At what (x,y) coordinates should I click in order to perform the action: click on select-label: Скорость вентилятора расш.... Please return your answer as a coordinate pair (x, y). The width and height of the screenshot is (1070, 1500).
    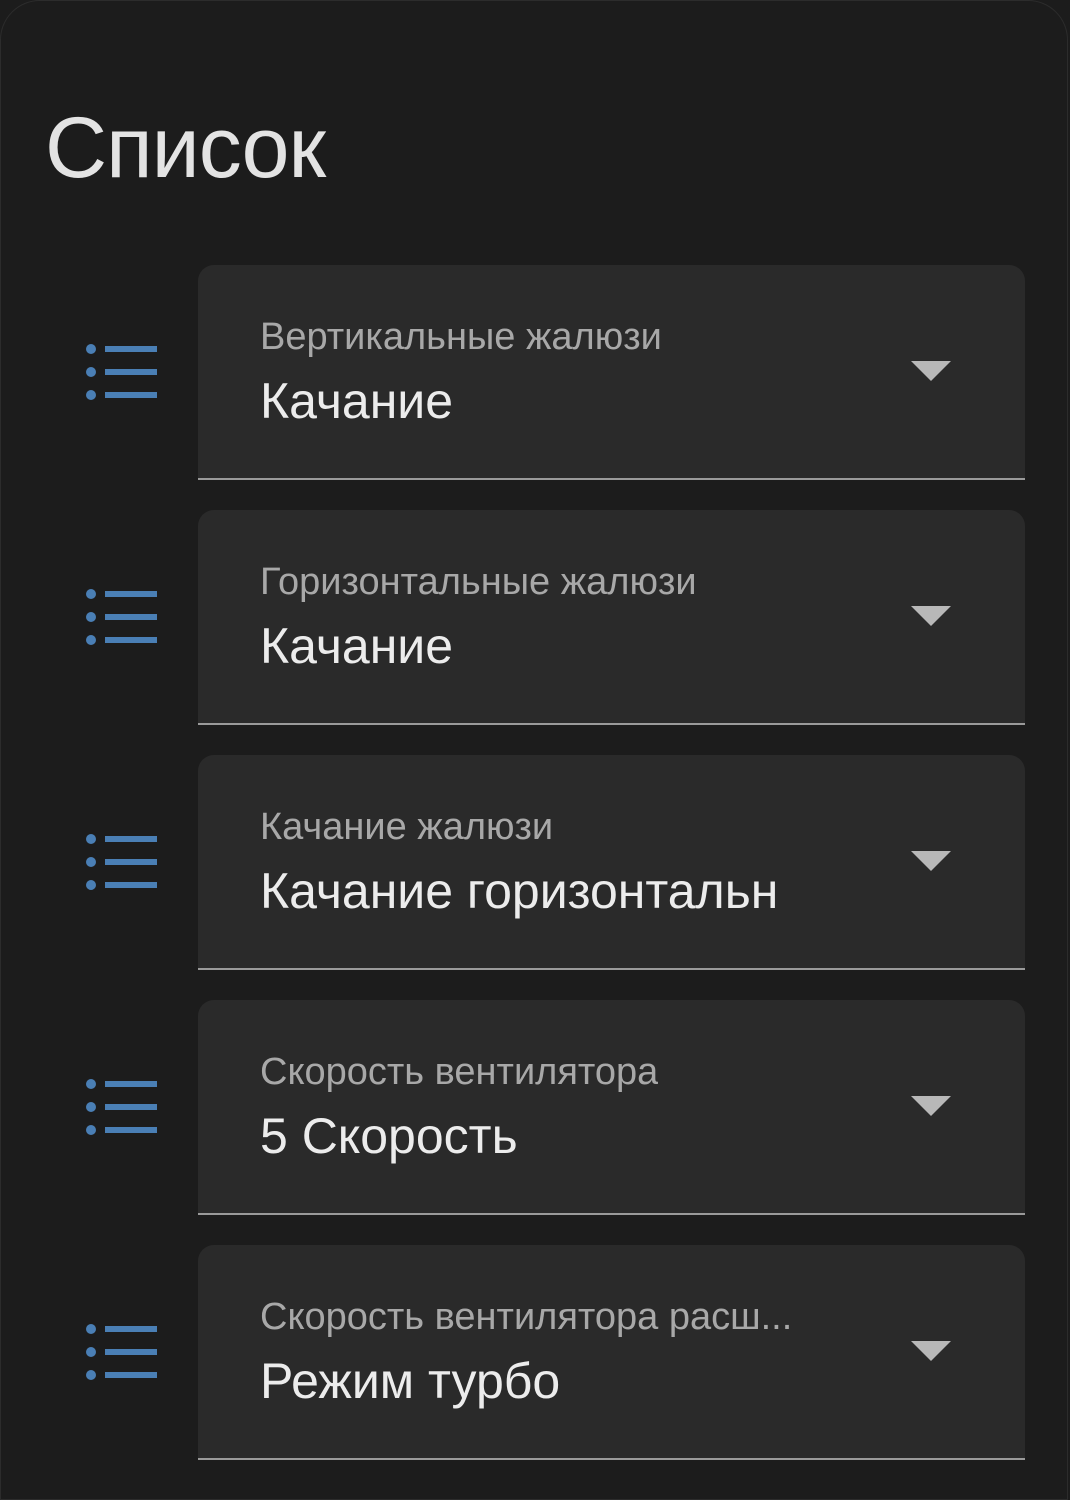
    Looking at the image, I should click on (526, 1317).